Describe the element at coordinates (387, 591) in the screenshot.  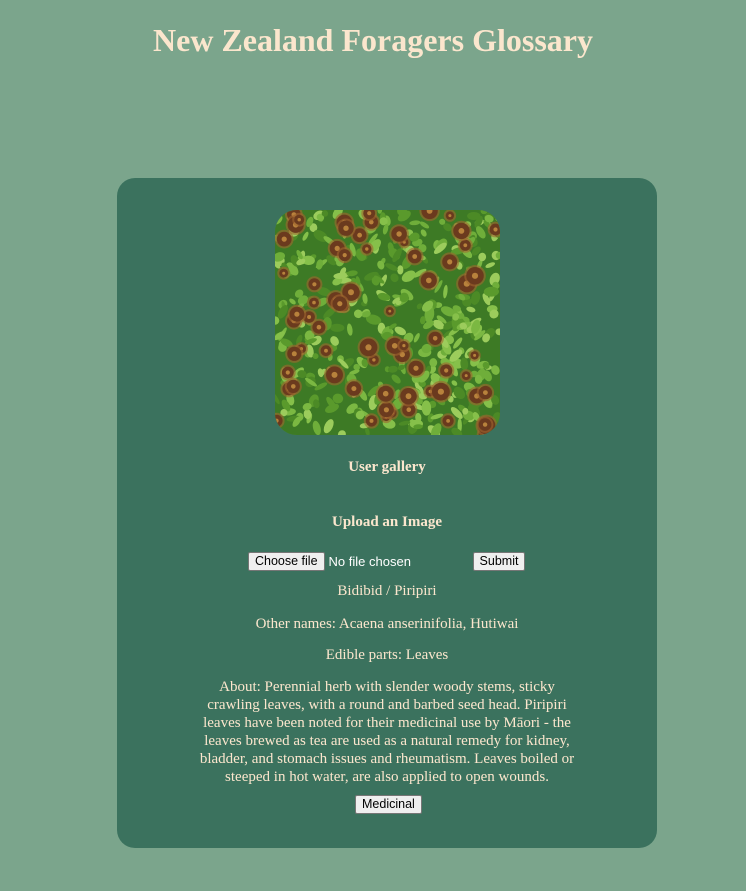
I see `plant-name: Bidibid / Piripiri` at that location.